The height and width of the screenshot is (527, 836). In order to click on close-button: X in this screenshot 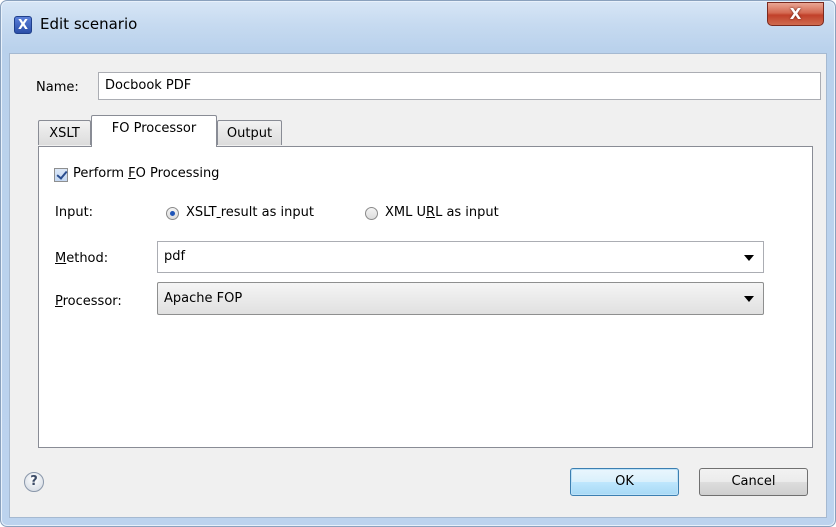, I will do `click(795, 14)`.